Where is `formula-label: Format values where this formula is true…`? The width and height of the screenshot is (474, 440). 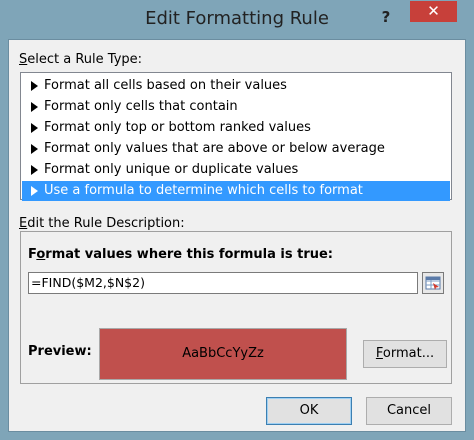
formula-label: Format values where this formula is true… is located at coordinates (180, 254).